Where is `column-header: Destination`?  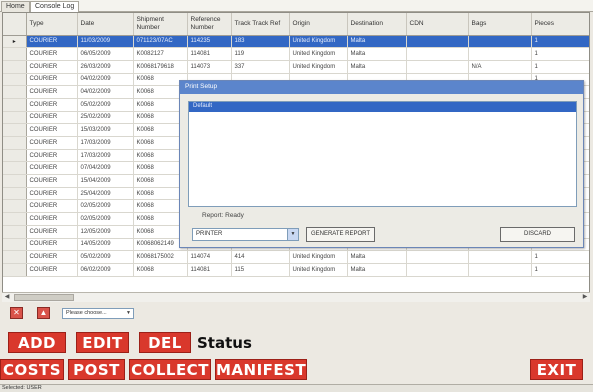 column-header: Destination is located at coordinates (377, 24).